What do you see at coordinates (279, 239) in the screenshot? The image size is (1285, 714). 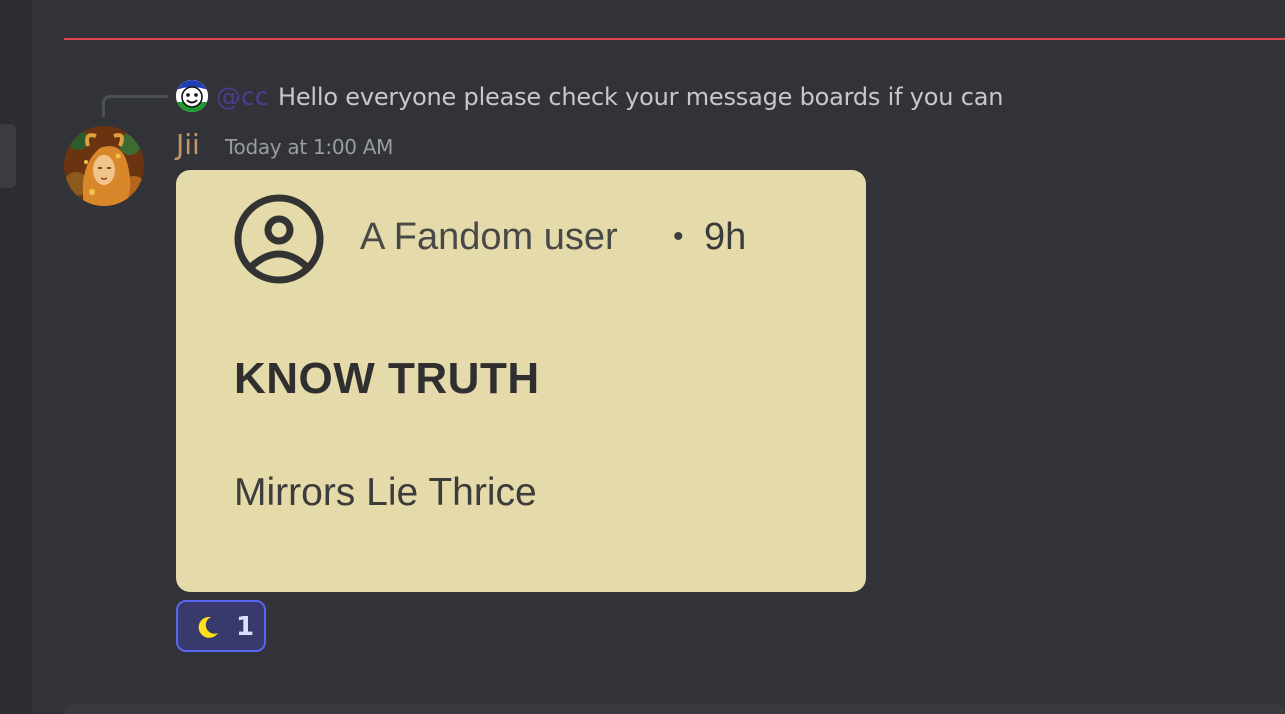 I see `user-circle-icon` at bounding box center [279, 239].